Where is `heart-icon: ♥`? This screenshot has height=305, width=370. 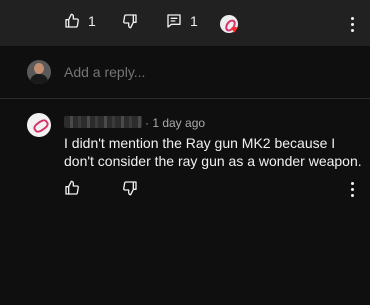
heart-icon: ♥ is located at coordinates (234, 30).